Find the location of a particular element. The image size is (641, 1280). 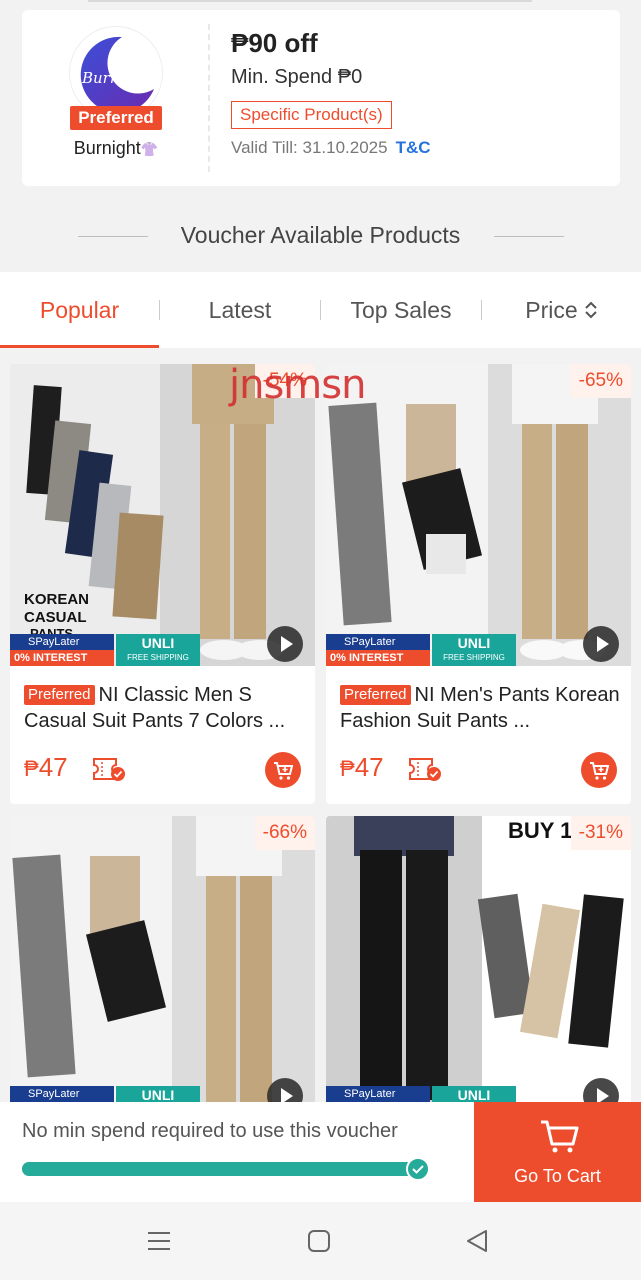

home-icon is located at coordinates (319, 1241).